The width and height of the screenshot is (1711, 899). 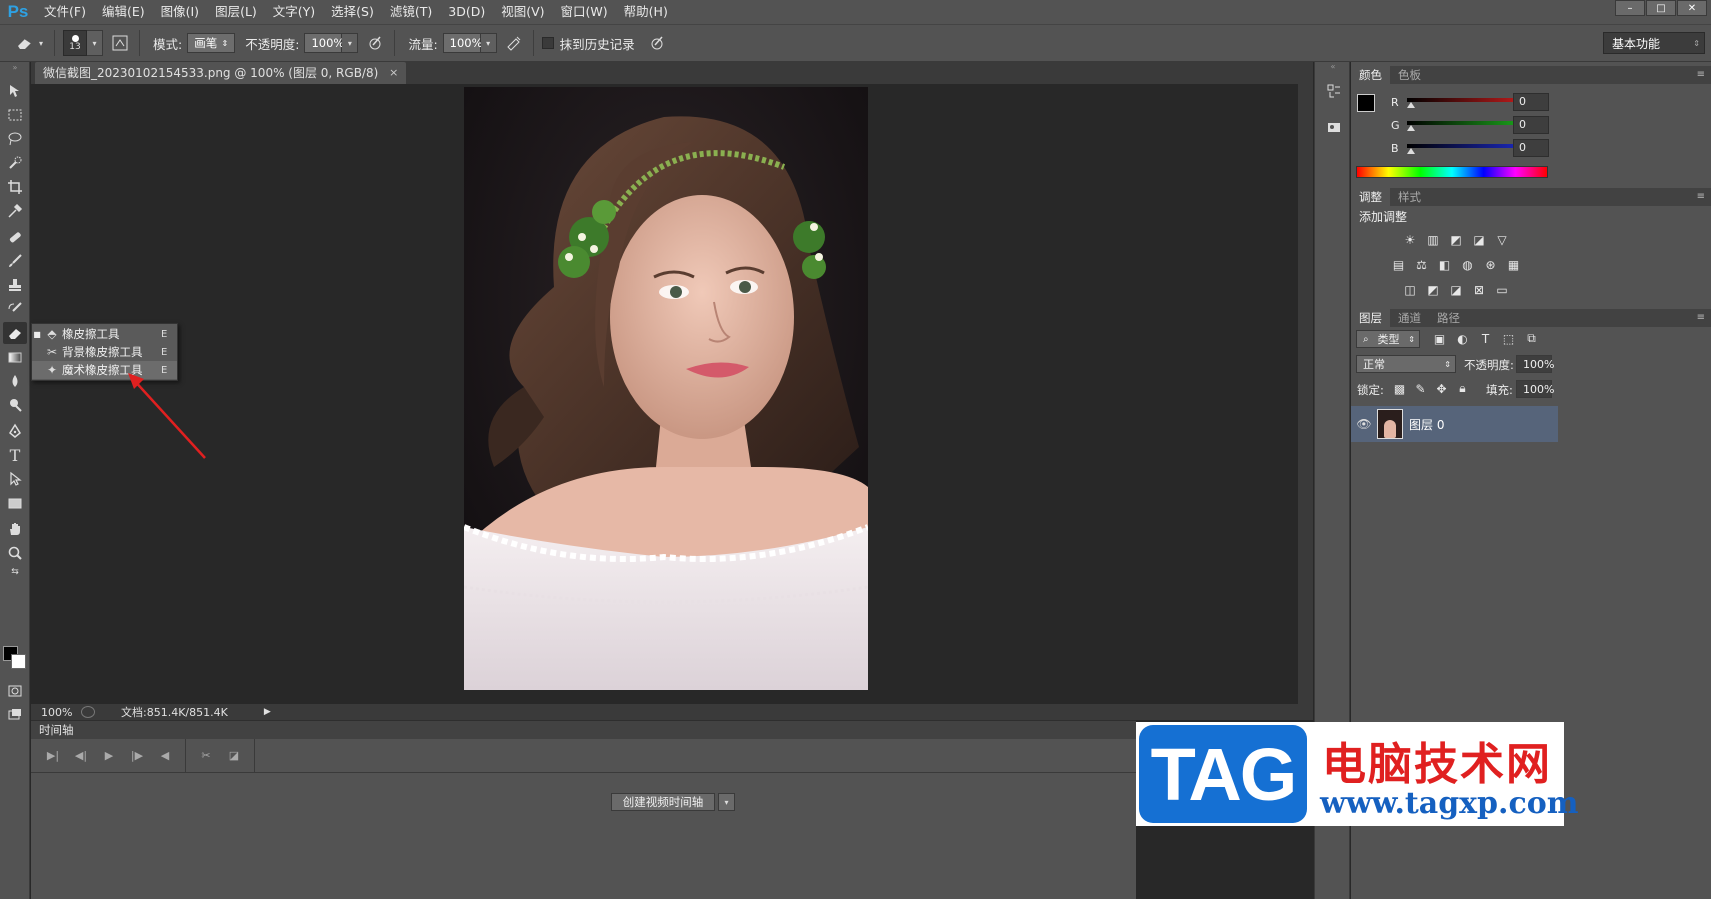 What do you see at coordinates (1411, 128) in the screenshot?
I see `green-slider-thumb` at bounding box center [1411, 128].